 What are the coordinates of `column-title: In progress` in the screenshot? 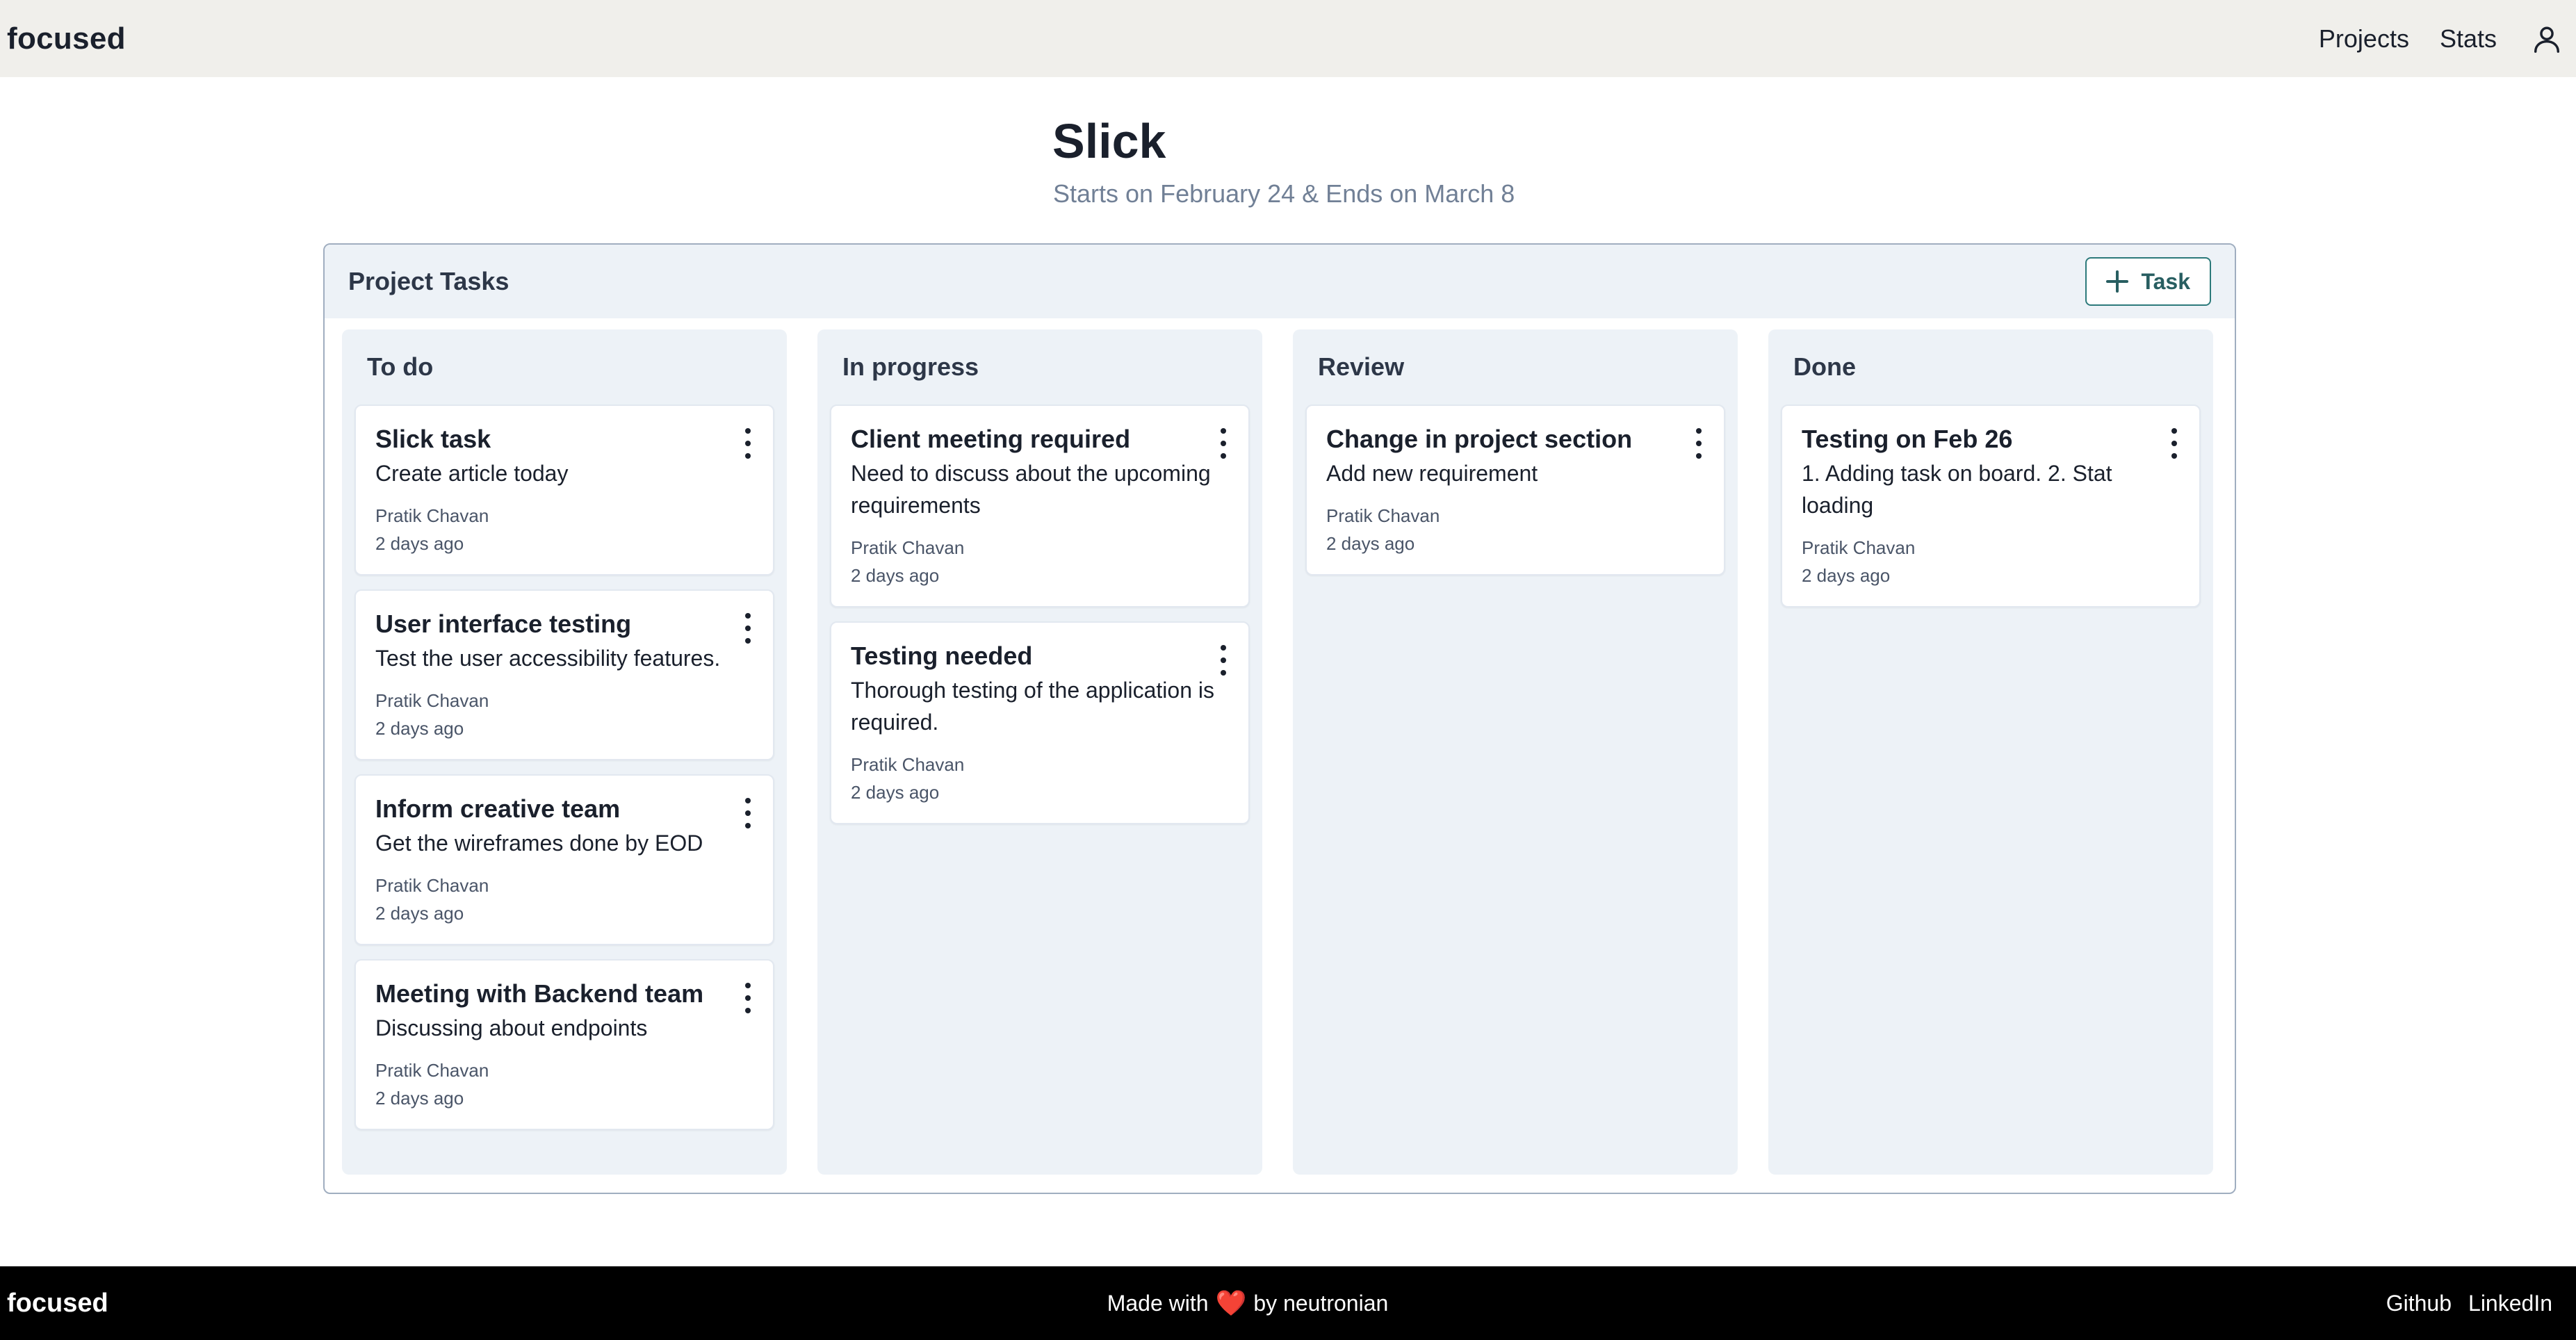 It's located at (910, 366).